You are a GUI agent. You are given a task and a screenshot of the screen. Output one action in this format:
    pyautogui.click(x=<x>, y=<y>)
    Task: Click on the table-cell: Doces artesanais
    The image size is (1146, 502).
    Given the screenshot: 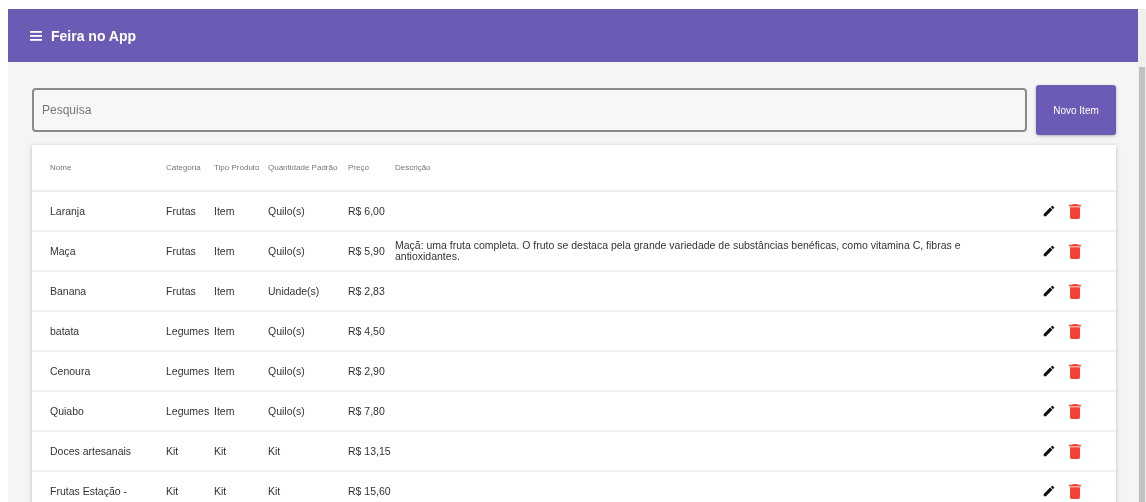 What is the action you would take?
    pyautogui.click(x=91, y=450)
    